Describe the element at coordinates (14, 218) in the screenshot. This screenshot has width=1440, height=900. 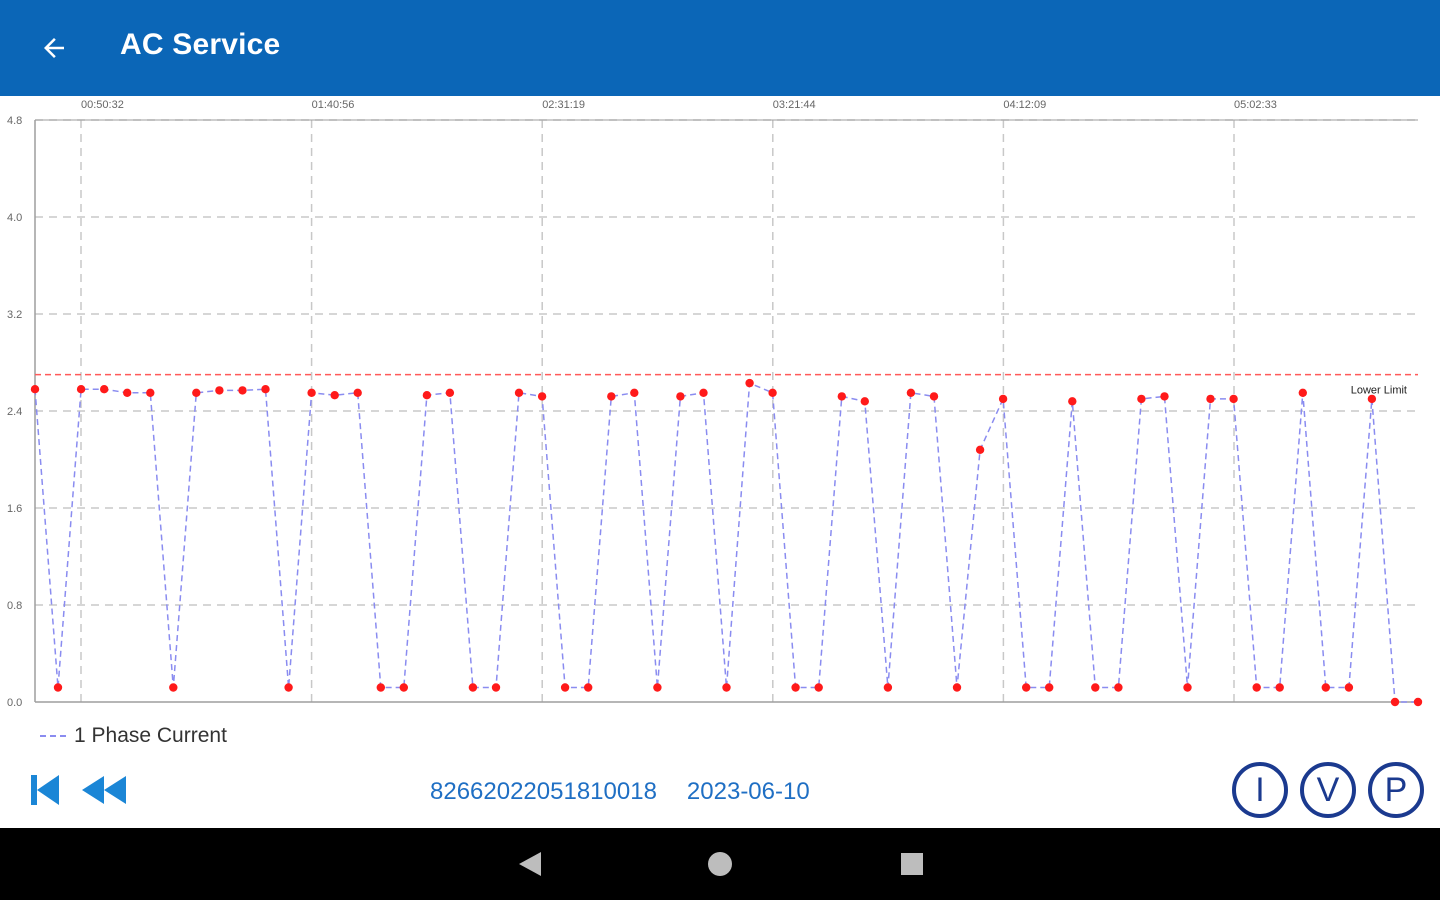
I see `y-tick-label: 4.0` at that location.